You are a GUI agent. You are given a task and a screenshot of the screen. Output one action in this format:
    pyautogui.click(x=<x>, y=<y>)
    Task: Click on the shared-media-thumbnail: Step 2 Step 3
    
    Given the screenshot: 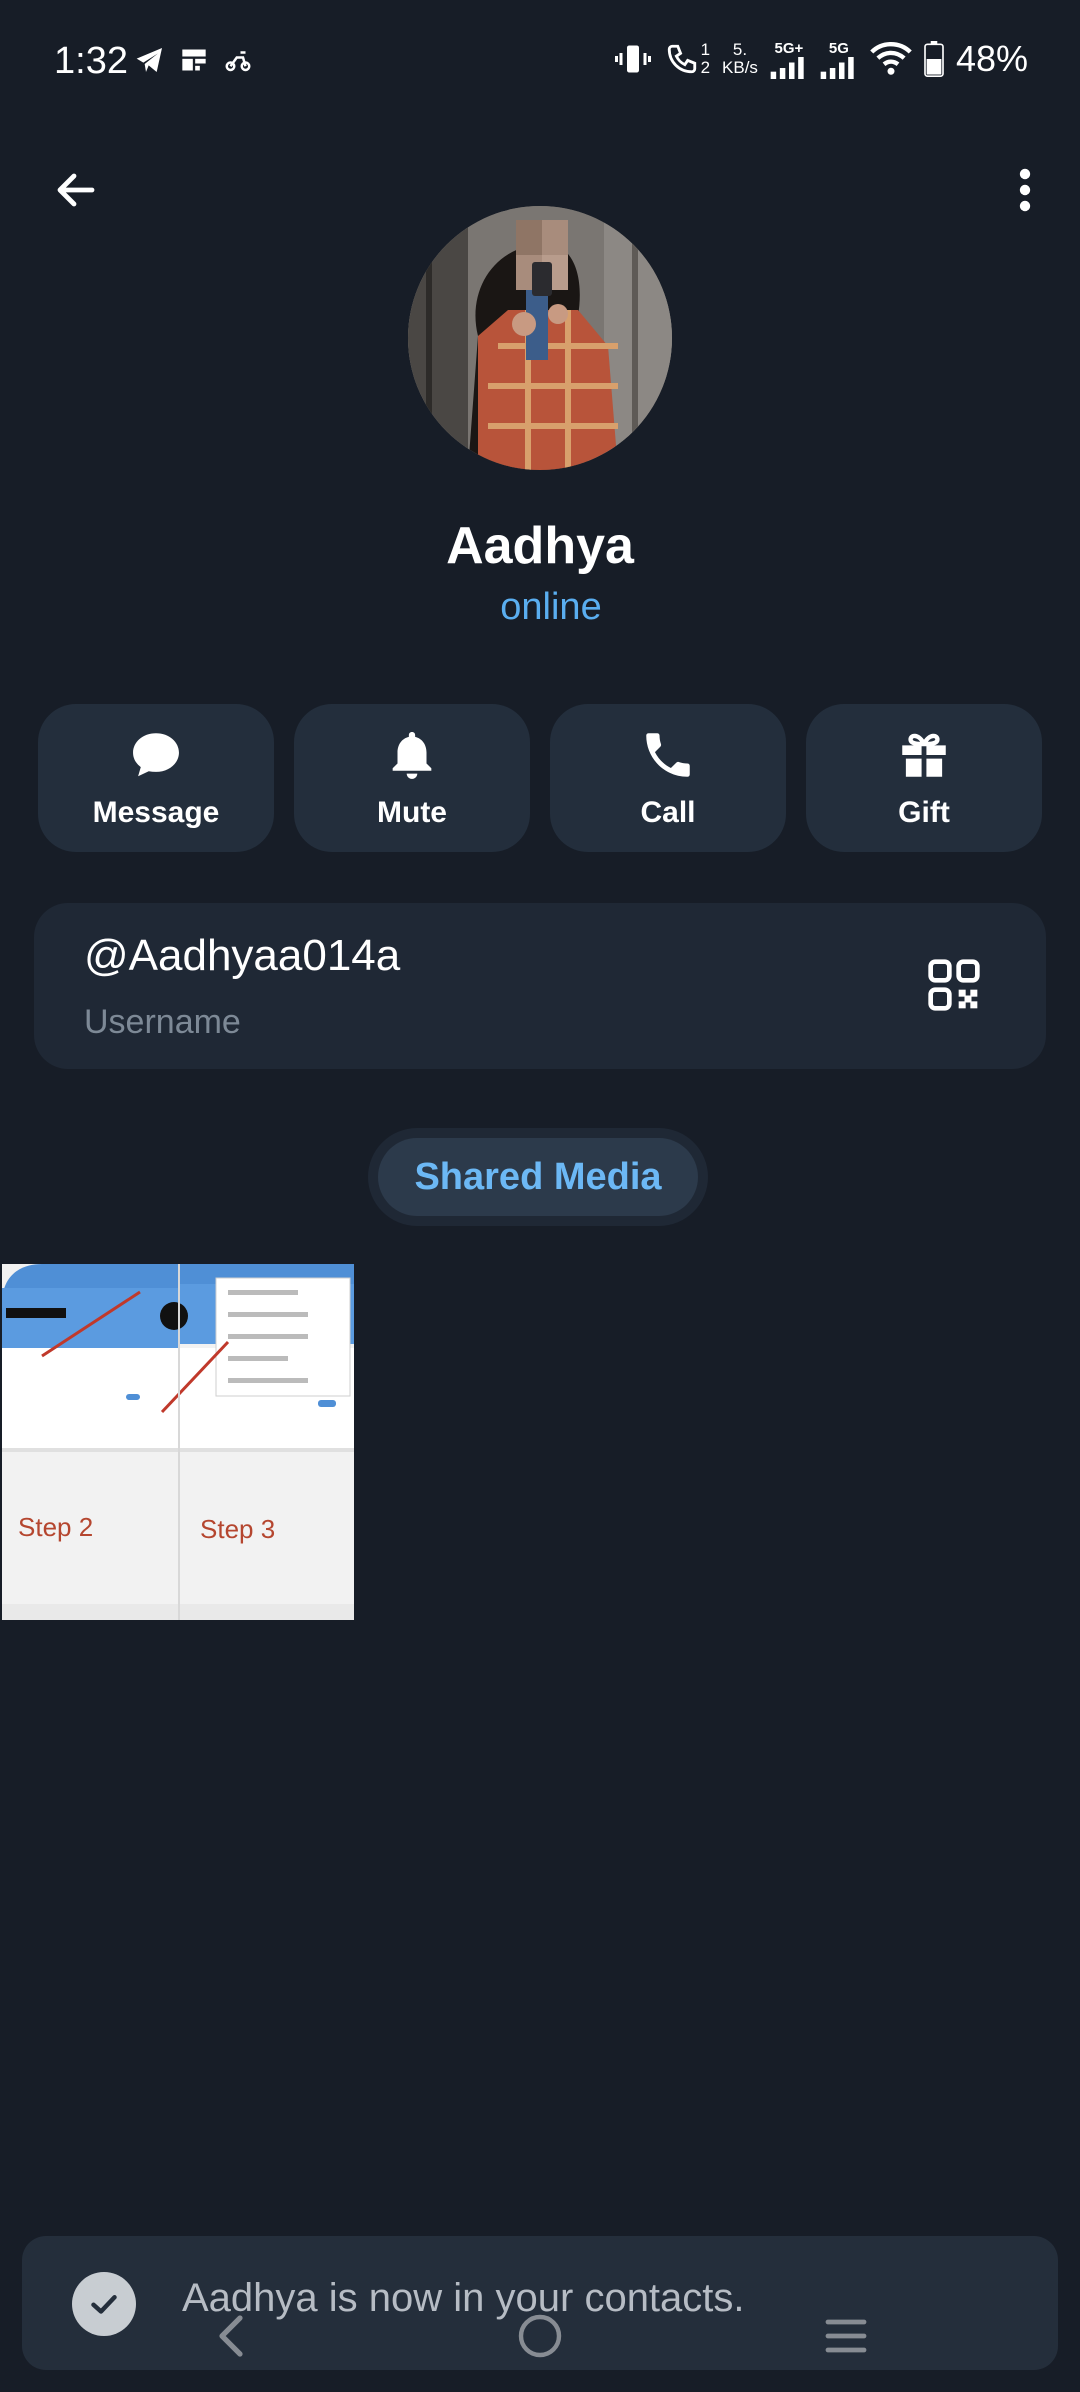 What is the action you would take?
    pyautogui.click(x=178, y=1442)
    